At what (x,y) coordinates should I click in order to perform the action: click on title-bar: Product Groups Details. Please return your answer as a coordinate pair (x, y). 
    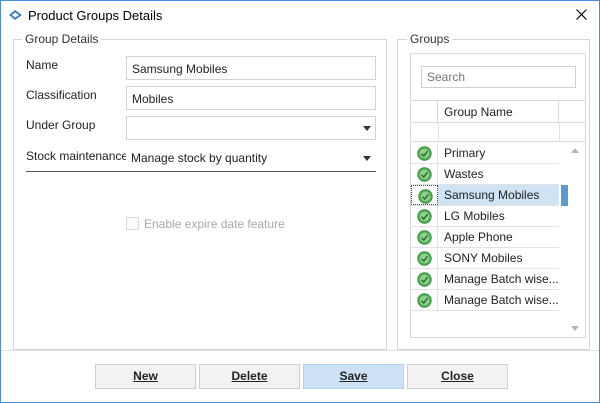
    Looking at the image, I should click on (300, 15).